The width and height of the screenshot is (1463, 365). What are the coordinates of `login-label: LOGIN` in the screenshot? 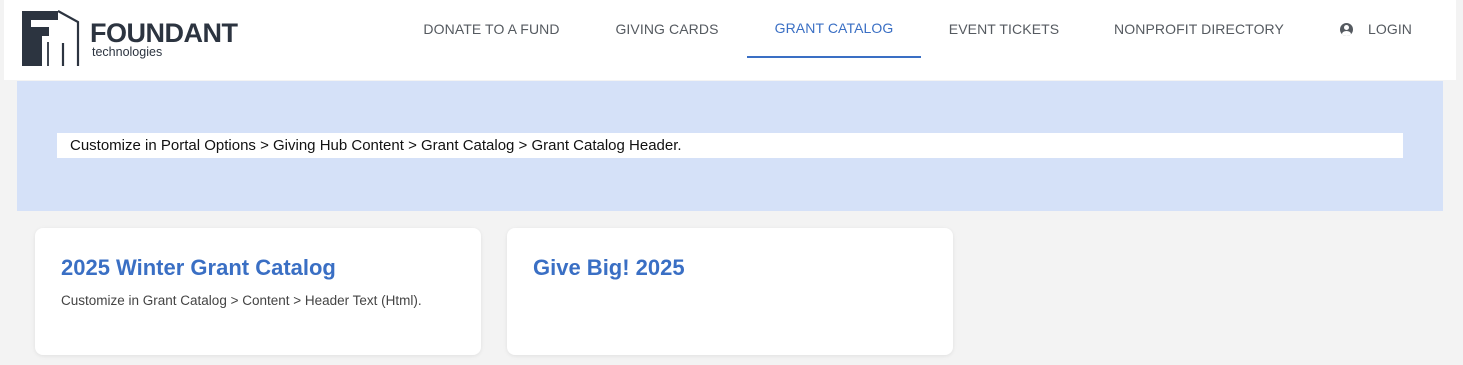 It's located at (1390, 29).